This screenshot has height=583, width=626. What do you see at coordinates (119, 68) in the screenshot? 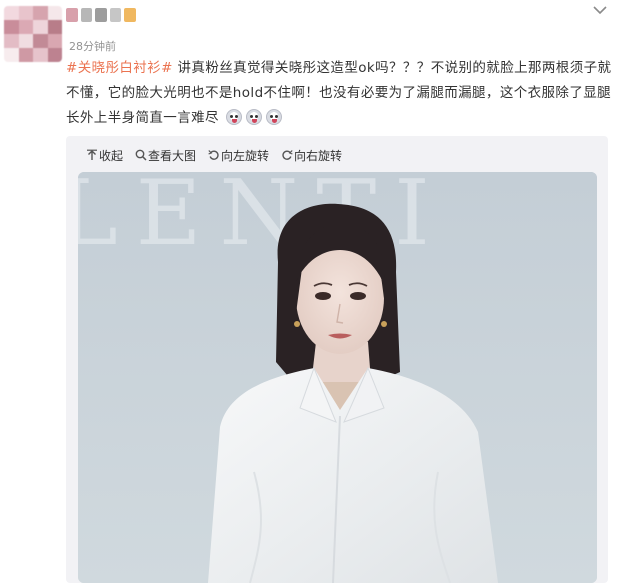
I see `hashtag-link: #关晓彤白衬衫#` at bounding box center [119, 68].